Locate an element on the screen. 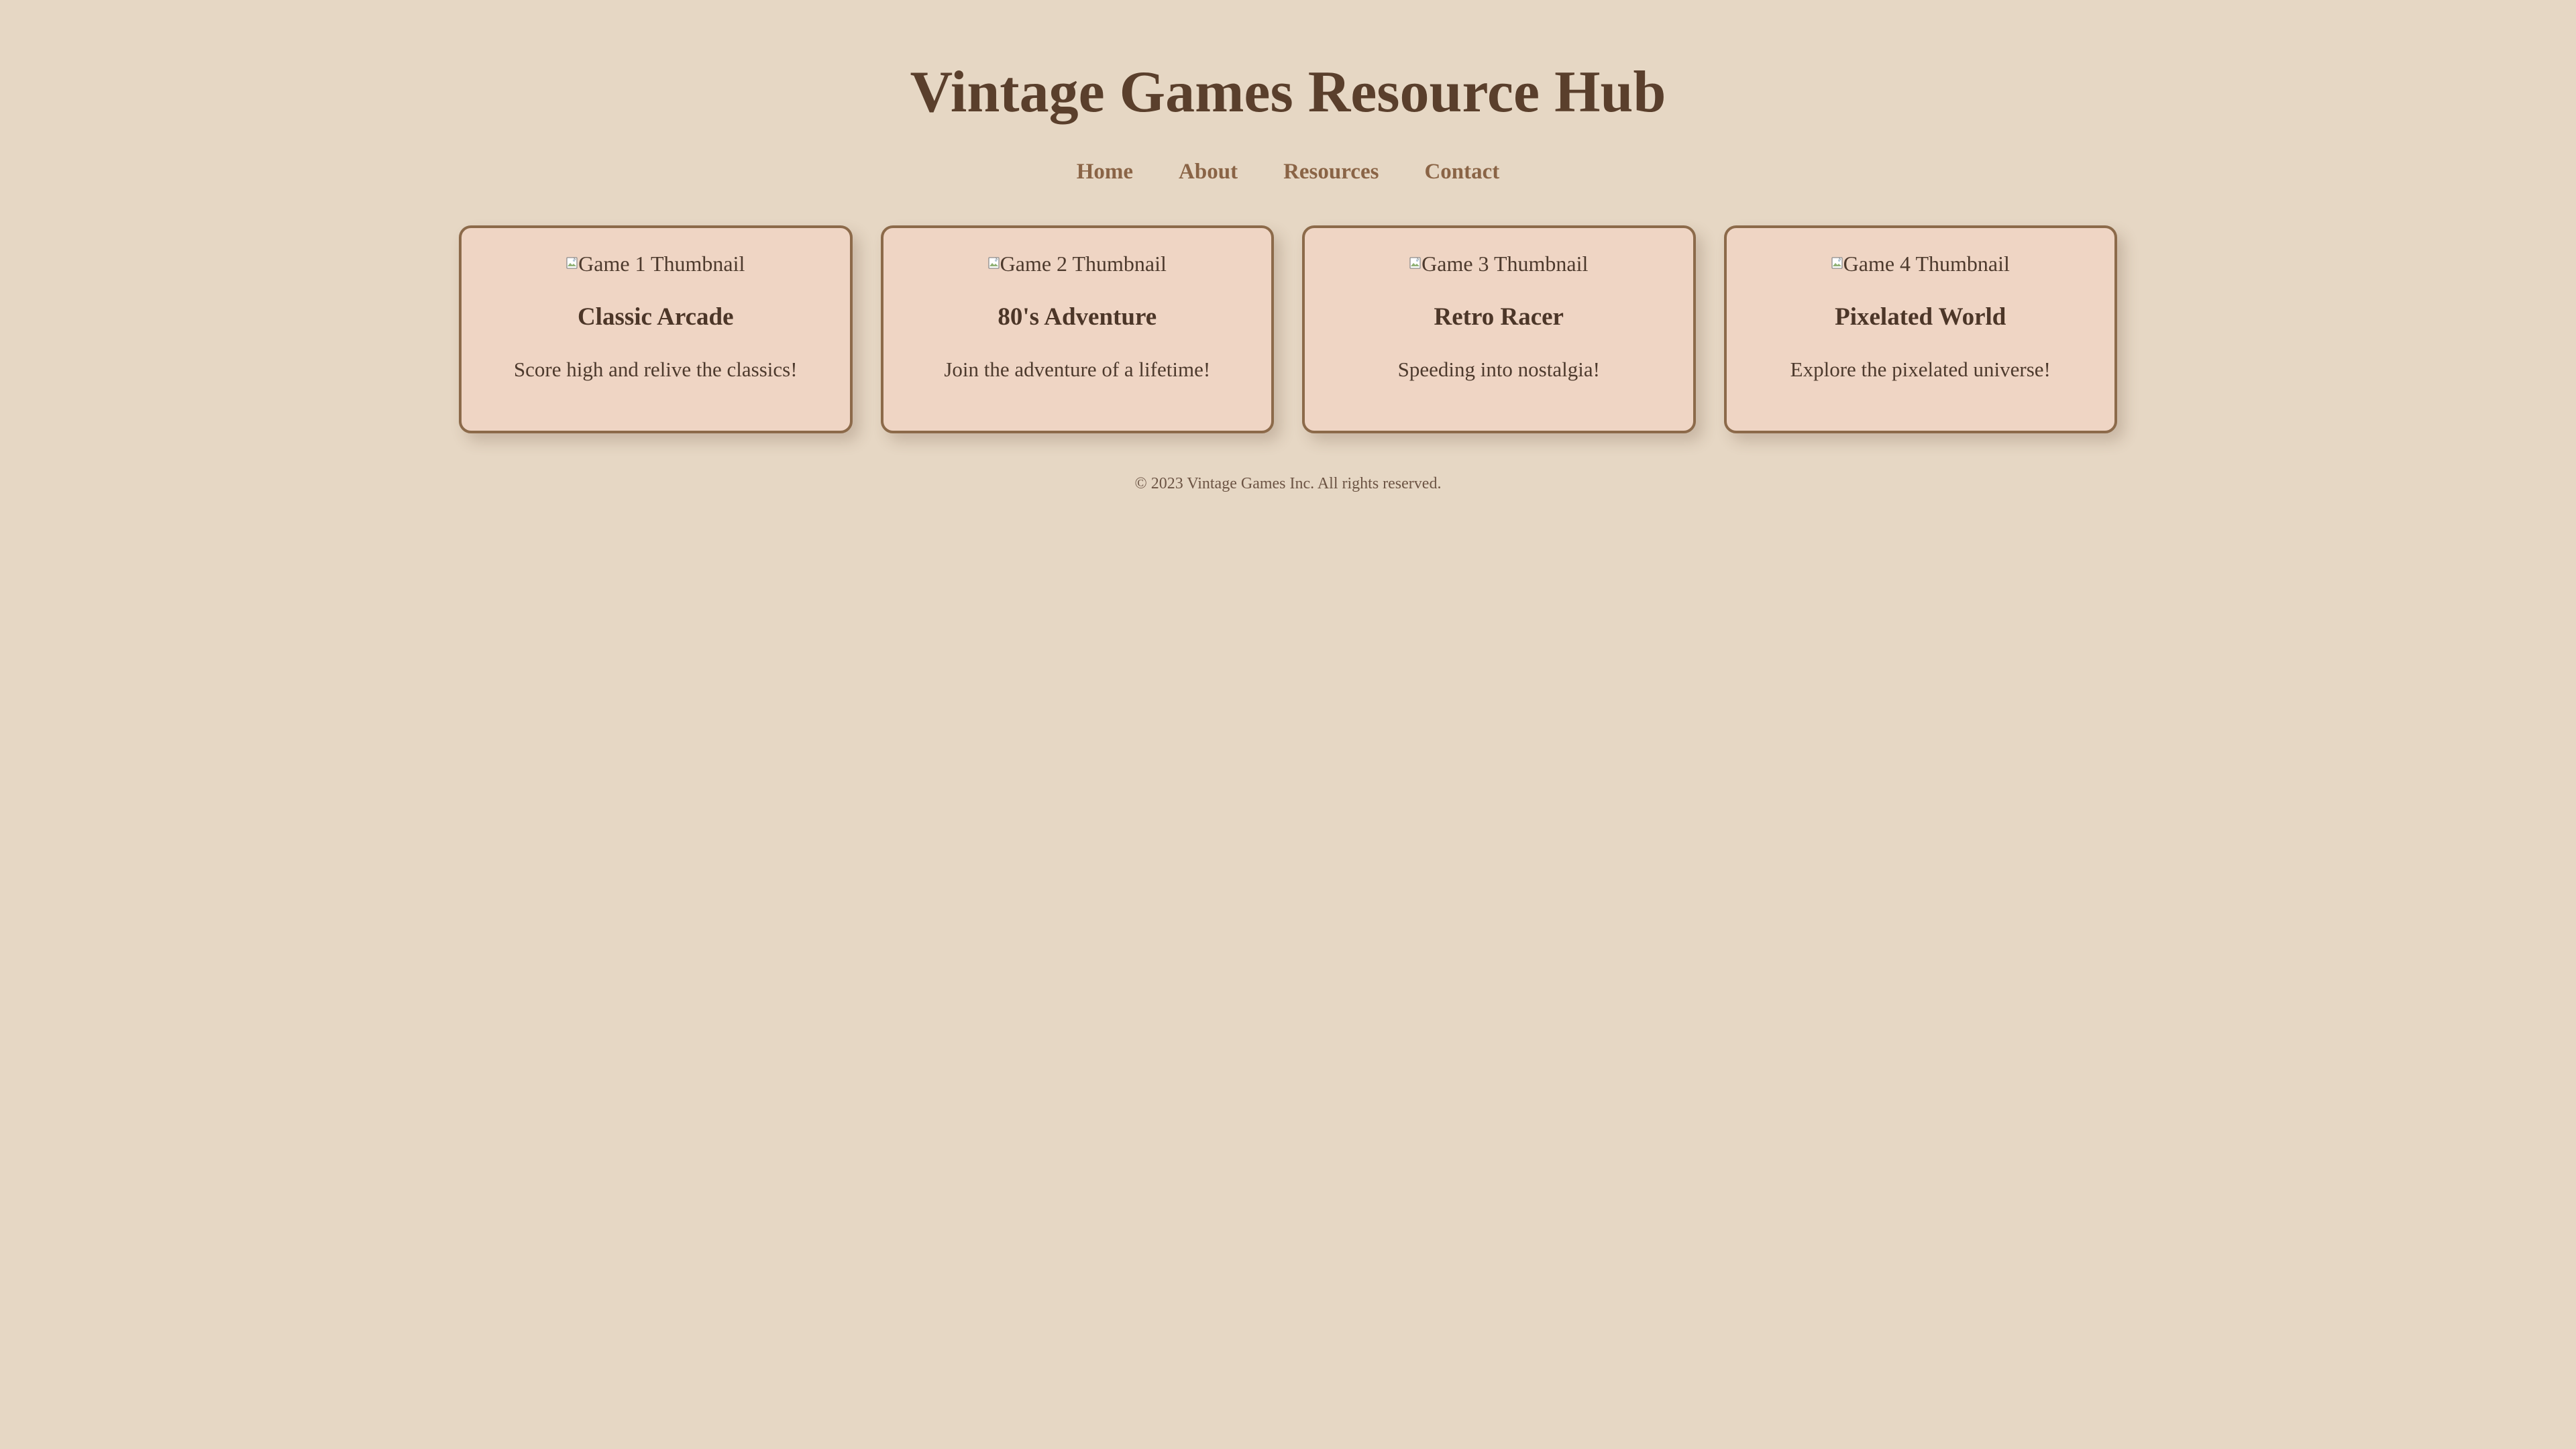  nav-about-link: About is located at coordinates (1208, 172).